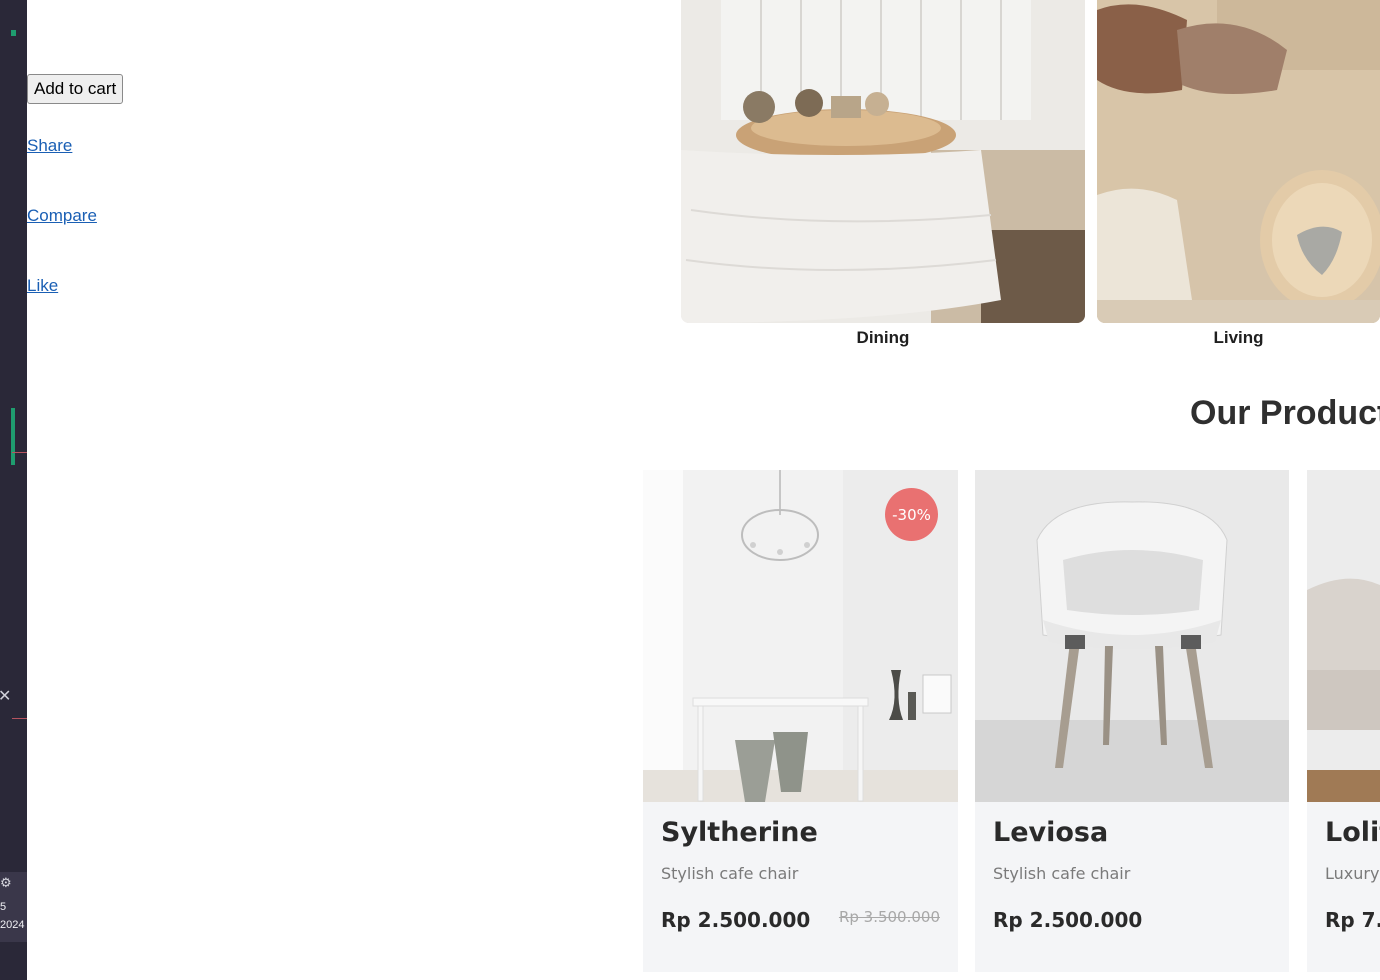 The height and width of the screenshot is (980, 1380). Describe the element at coordinates (6, 883) in the screenshot. I see `network-icon: ⚙` at that location.